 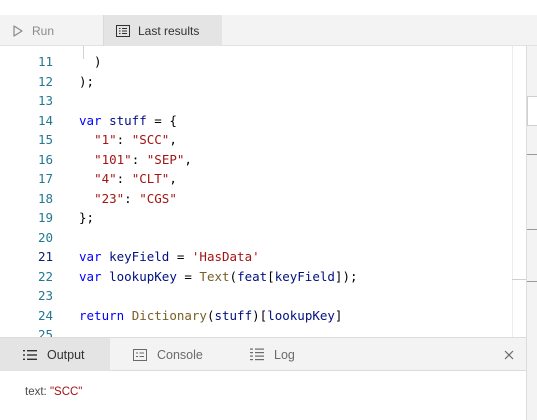 I want to click on line-code: "23": "CGS", so click(x=128, y=198).